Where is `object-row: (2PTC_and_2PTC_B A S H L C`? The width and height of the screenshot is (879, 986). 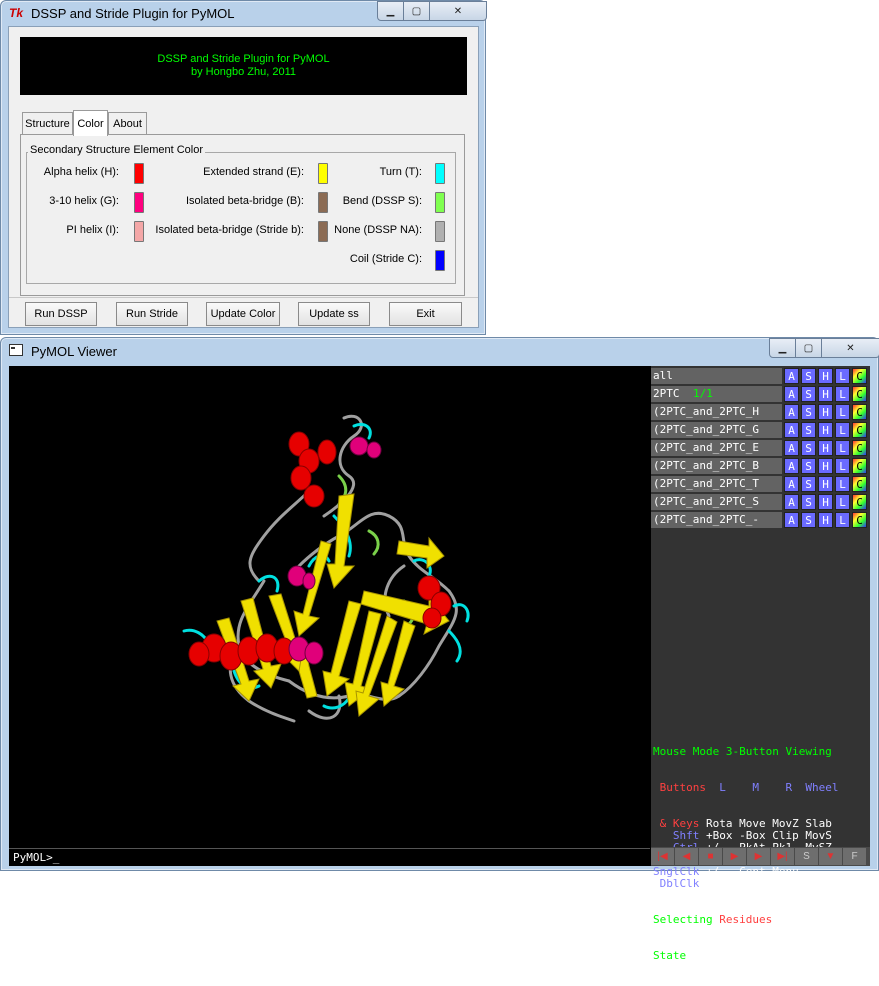
object-row: (2PTC_and_2PTC_B A S H L C is located at coordinates (760, 466).